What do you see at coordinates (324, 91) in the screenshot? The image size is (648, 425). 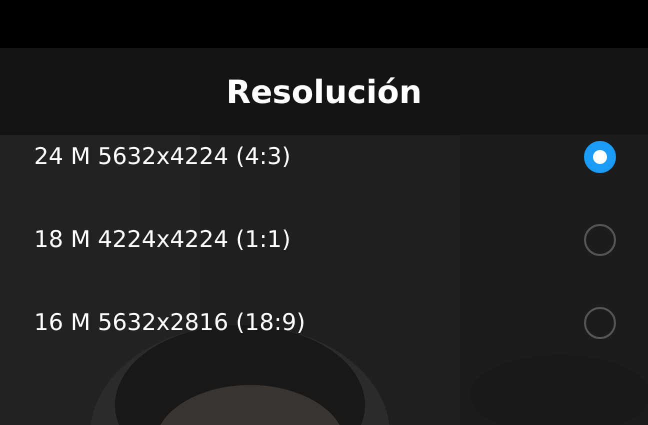 I see `dialog-title: Resolución` at bounding box center [324, 91].